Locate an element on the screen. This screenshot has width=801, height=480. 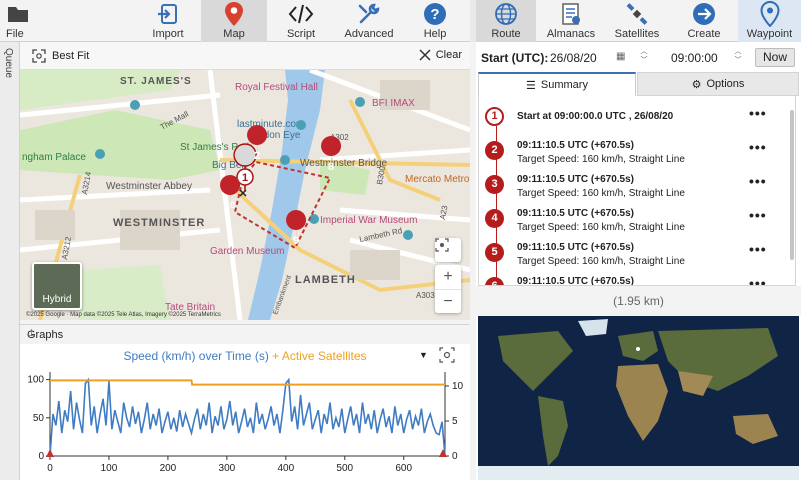
y-tick-label-left: 50 is located at coordinates (39, 418).